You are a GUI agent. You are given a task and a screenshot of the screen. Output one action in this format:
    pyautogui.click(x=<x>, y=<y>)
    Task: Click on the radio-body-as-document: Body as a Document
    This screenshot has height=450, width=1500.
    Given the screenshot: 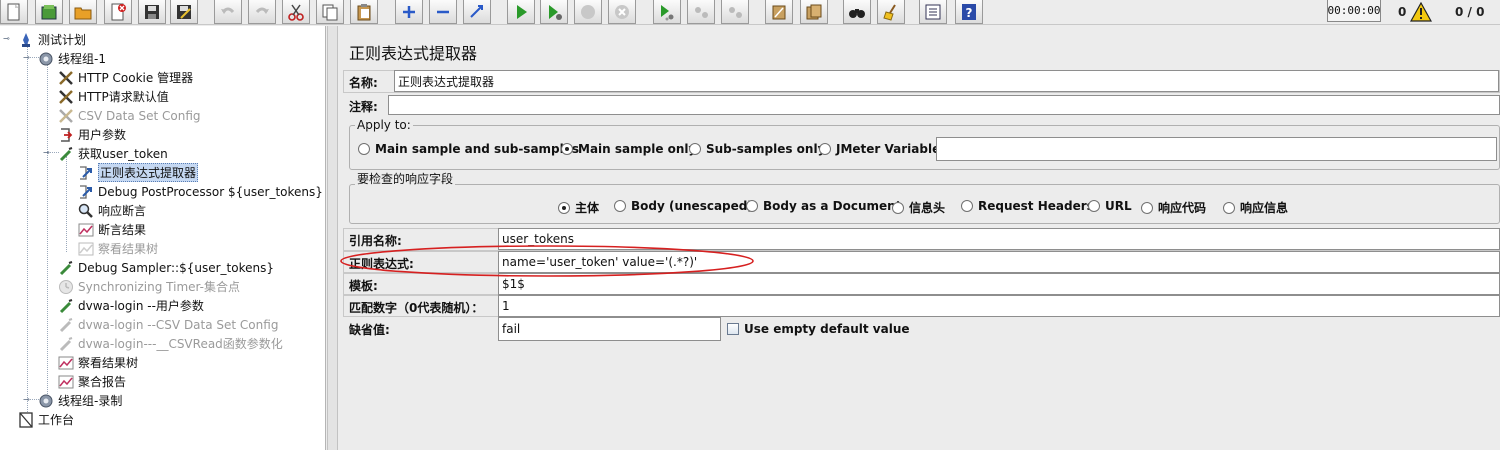 What is the action you would take?
    pyautogui.click(x=823, y=206)
    